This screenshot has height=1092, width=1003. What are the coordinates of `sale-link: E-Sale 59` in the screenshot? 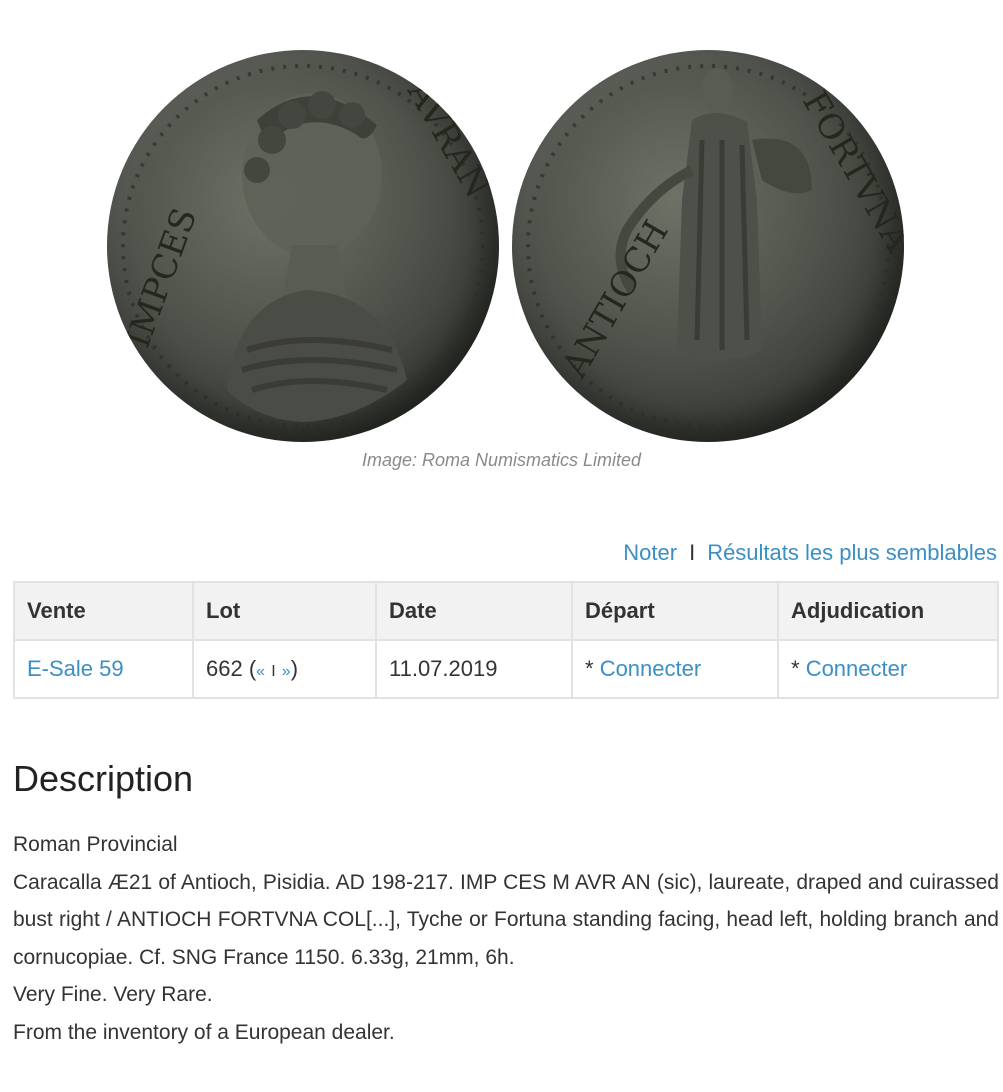 It's located at (75, 668).